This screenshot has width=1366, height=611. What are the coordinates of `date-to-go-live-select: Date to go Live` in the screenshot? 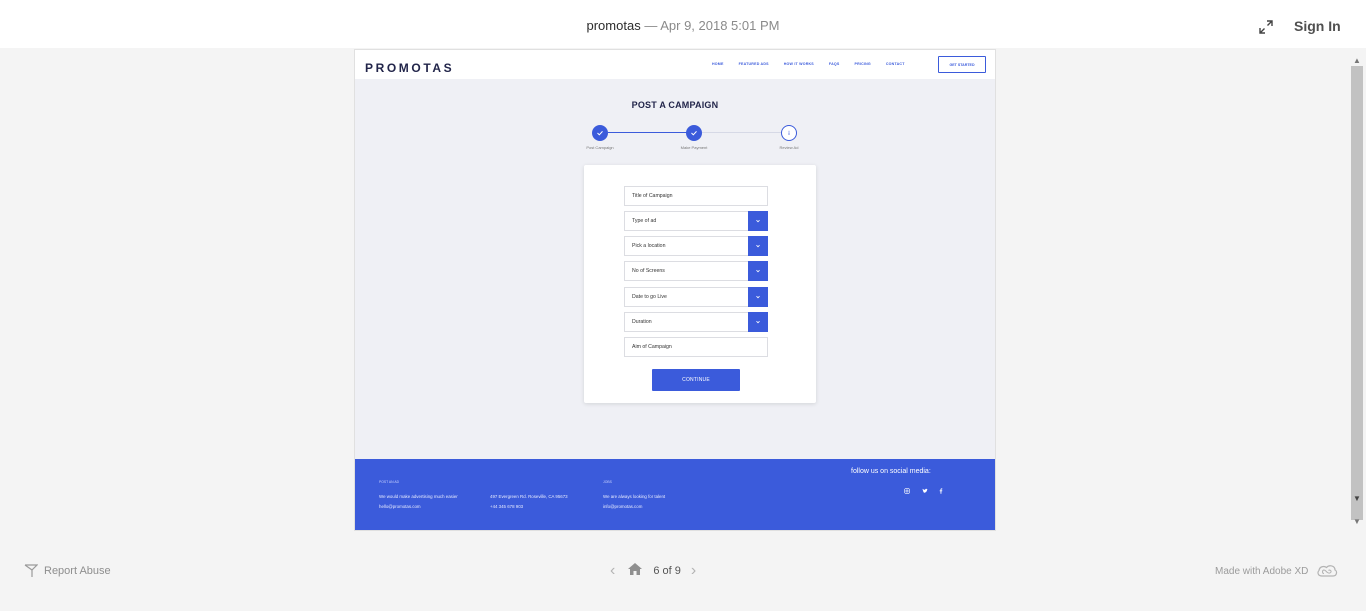 It's located at (696, 297).